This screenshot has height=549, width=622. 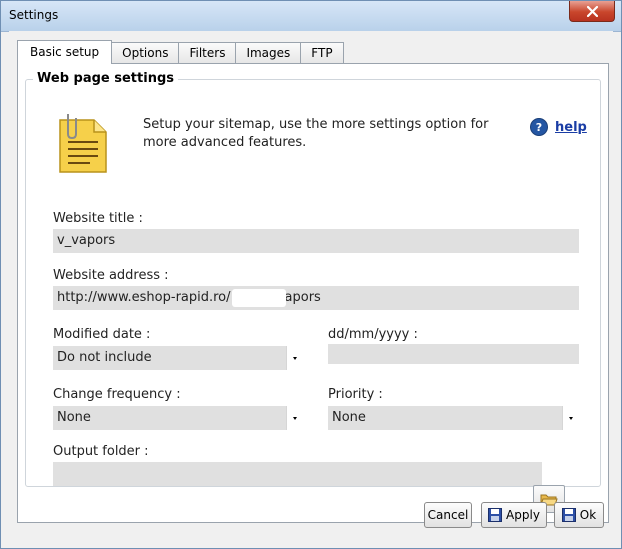 I want to click on website-address-label: Website address :, so click(x=111, y=275).